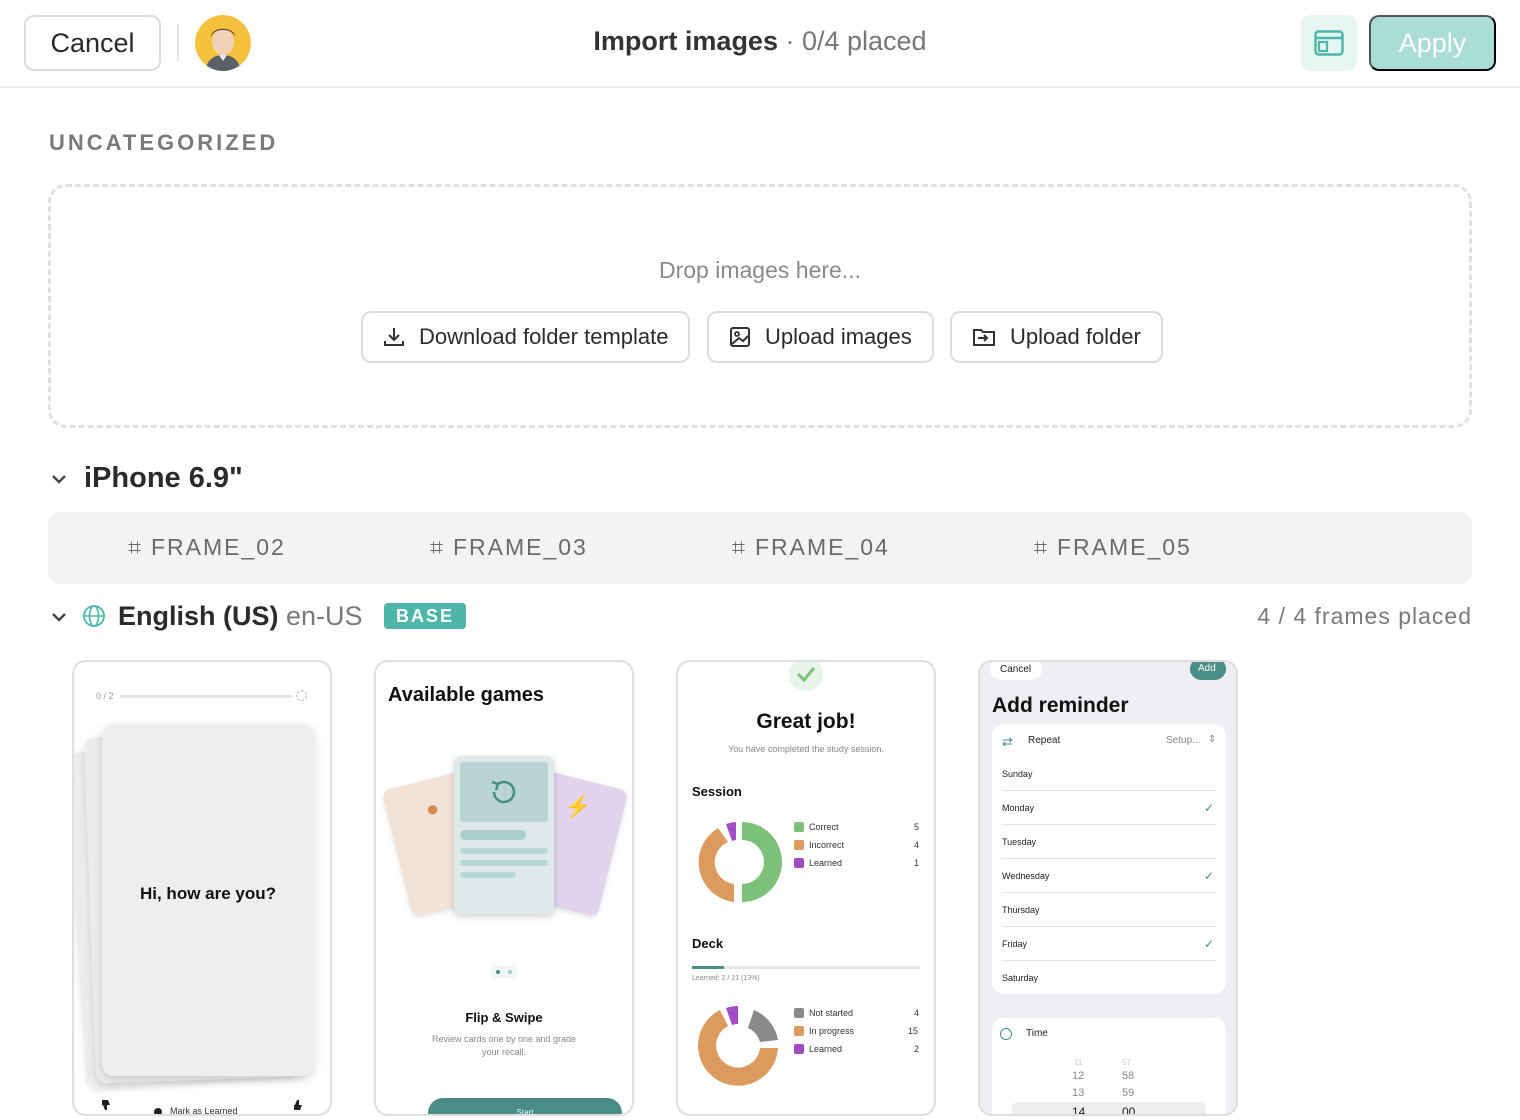 The width and height of the screenshot is (1520, 1120). What do you see at coordinates (799, 845) in the screenshot?
I see `legend-swatch-incorrect` at bounding box center [799, 845].